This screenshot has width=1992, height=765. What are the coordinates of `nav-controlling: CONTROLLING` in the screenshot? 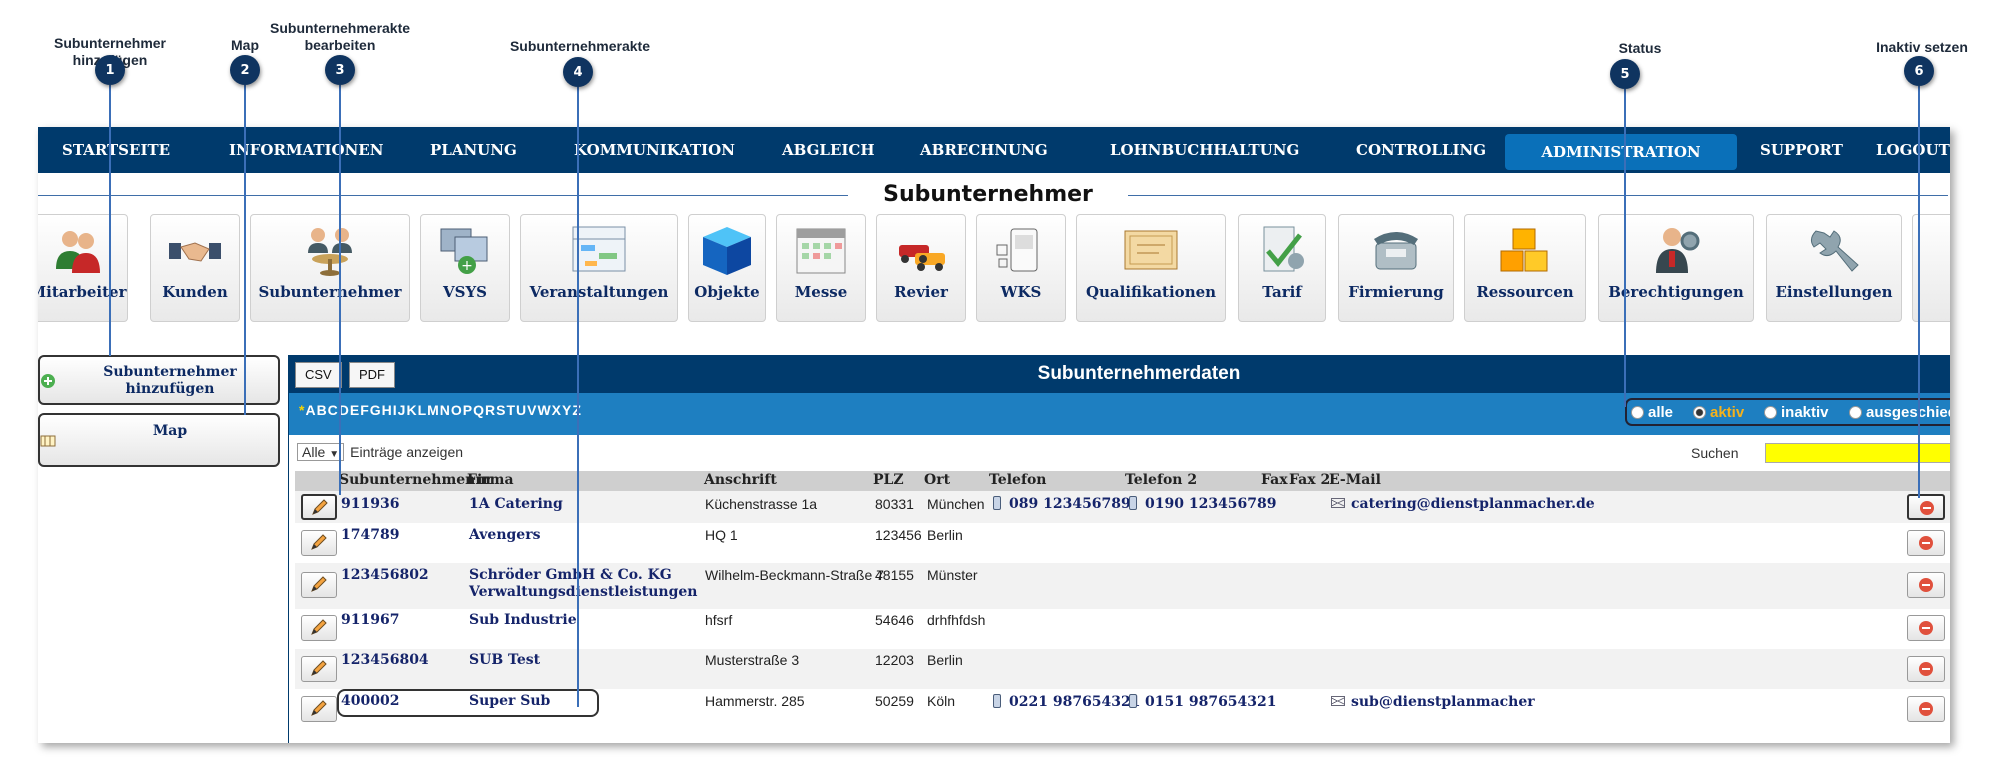 It's located at (1421, 150).